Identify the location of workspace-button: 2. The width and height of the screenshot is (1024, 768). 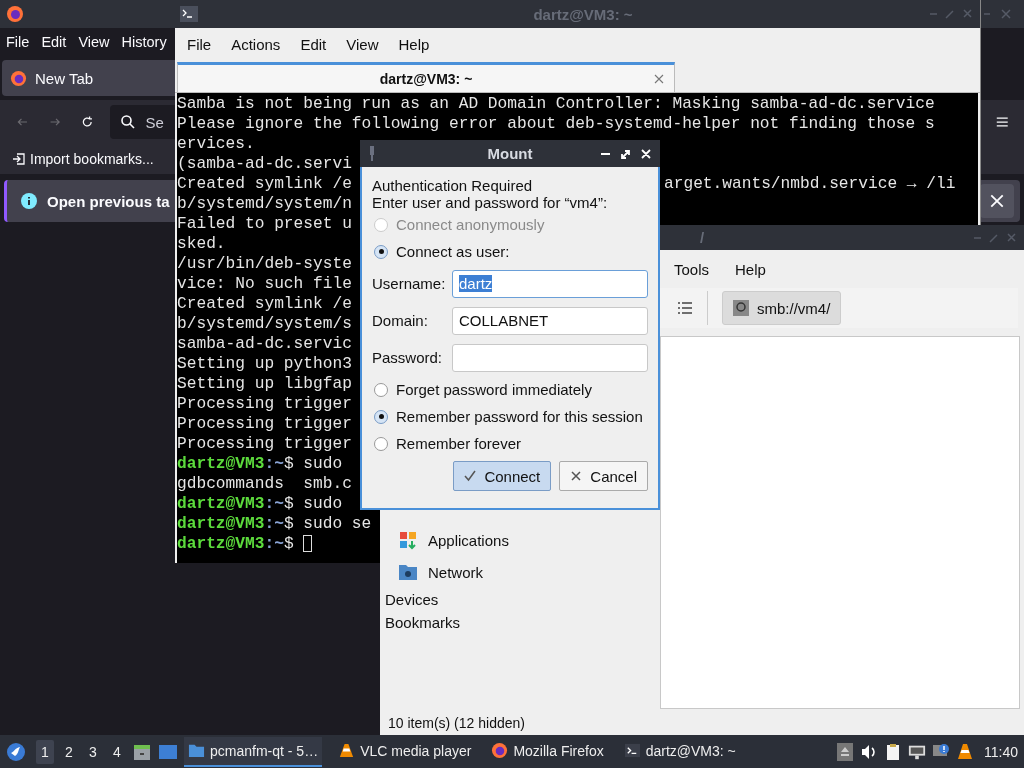
(69, 751).